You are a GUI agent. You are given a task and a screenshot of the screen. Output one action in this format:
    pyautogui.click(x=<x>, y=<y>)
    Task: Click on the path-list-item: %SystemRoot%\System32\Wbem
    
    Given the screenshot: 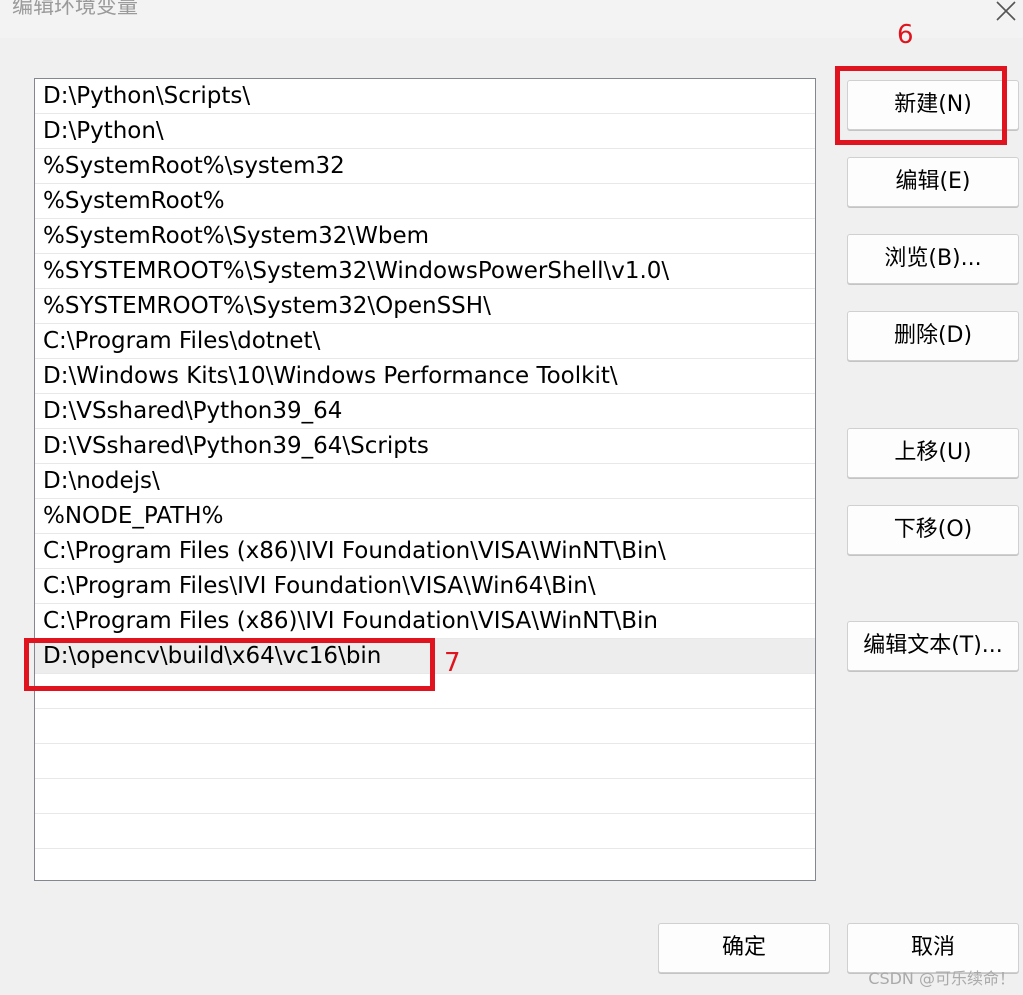 What is the action you would take?
    pyautogui.click(x=425, y=236)
    